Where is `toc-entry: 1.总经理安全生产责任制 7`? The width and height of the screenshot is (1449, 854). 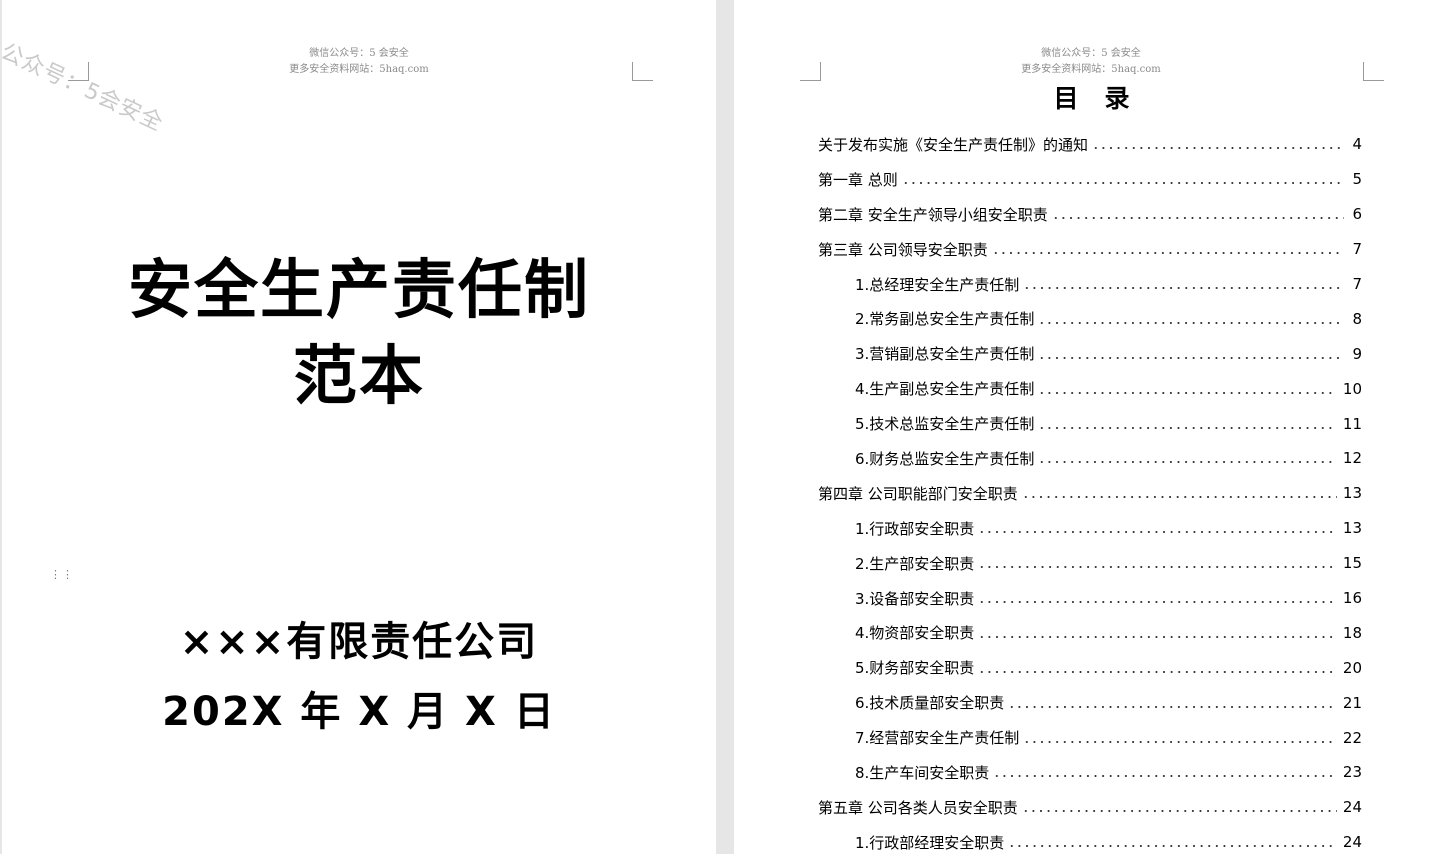 toc-entry: 1.总经理安全生产责任制 7 is located at coordinates (1090, 284).